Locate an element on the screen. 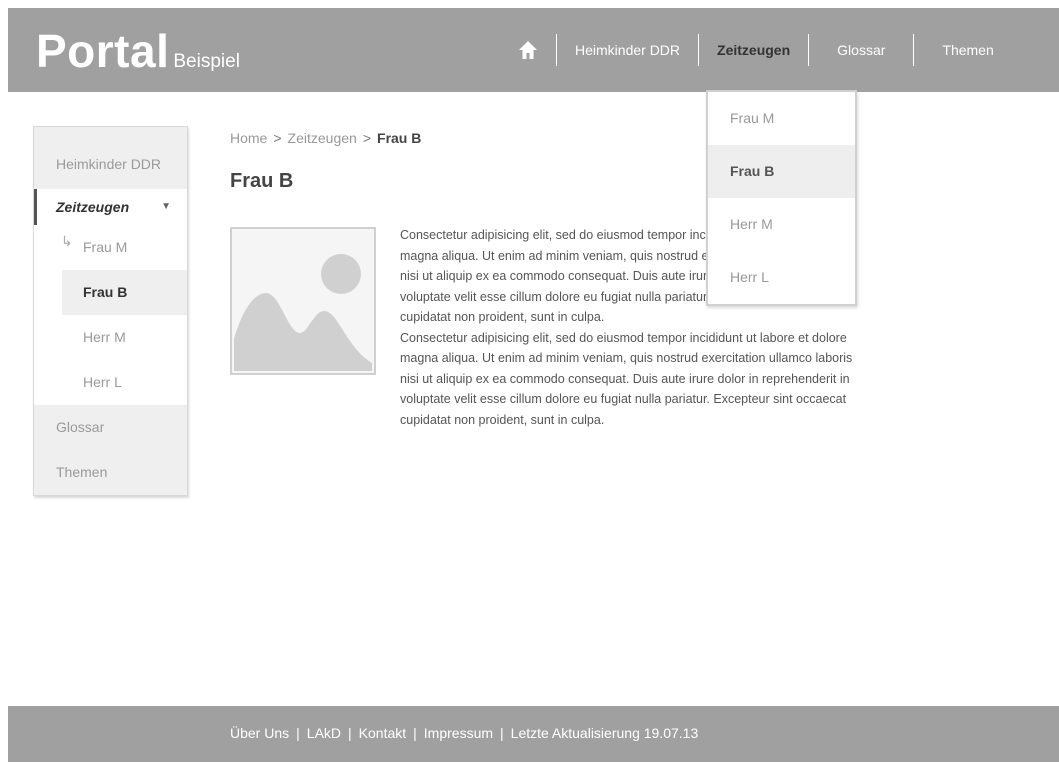 This screenshot has width=1059, height=762. sidebar-item-zeitzeugen: Zeitzeugen ▼ is located at coordinates (110, 207).